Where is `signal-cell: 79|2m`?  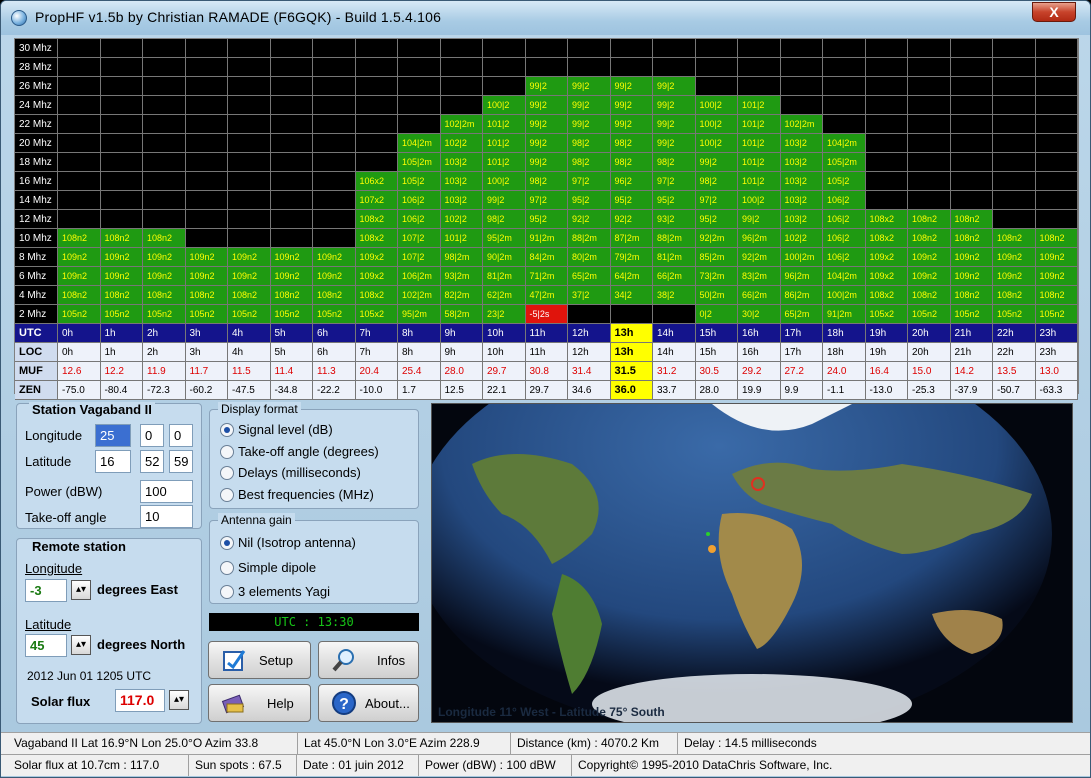 signal-cell: 79|2m is located at coordinates (631, 257).